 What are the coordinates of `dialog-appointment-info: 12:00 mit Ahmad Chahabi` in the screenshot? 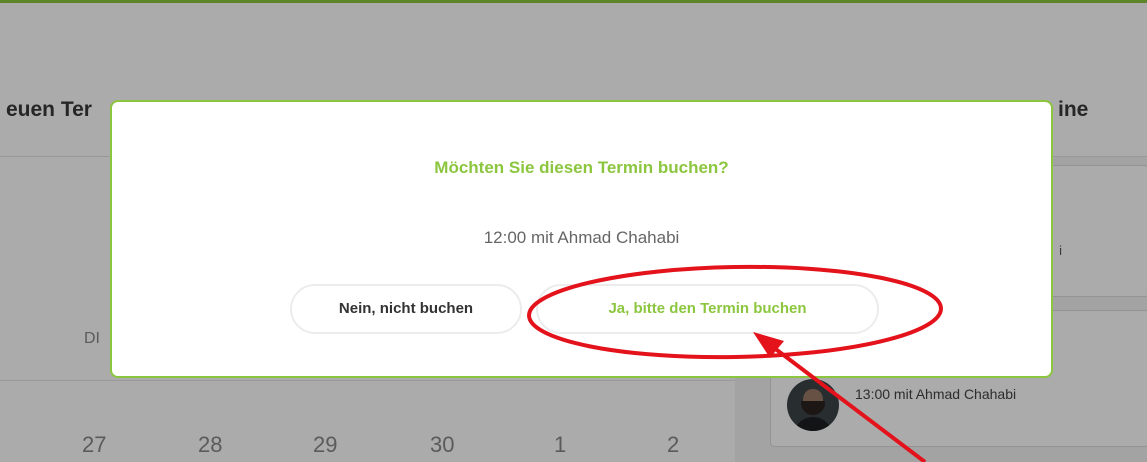 It's located at (581, 237).